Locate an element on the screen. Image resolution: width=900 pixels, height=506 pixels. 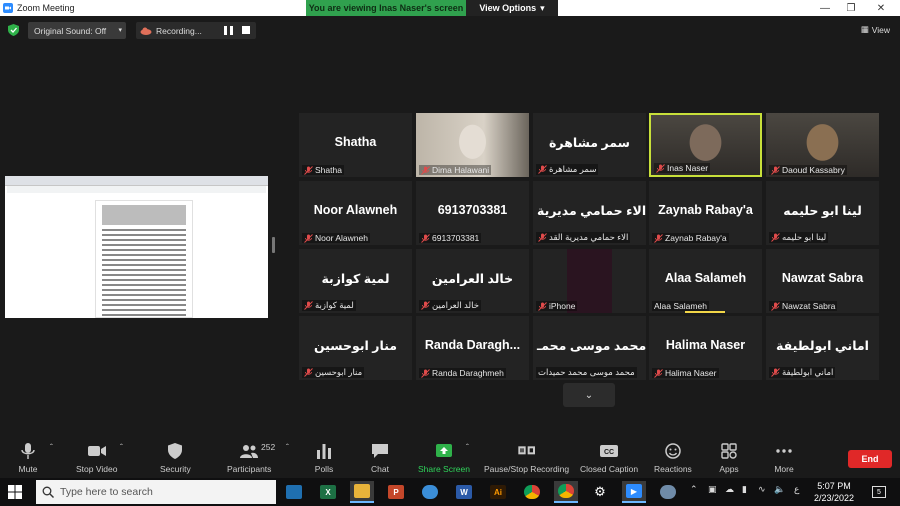
security-button: Security is located at coordinates (175, 458).